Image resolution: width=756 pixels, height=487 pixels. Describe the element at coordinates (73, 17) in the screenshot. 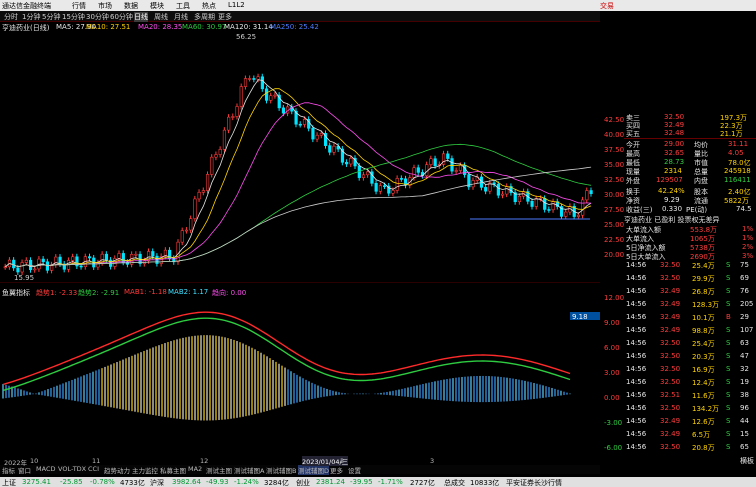

I see `period-tab: 15分钟` at that location.